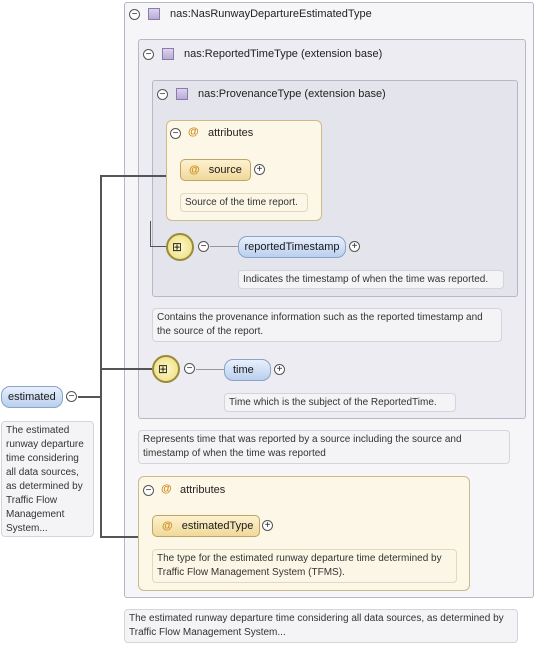  Describe the element at coordinates (32, 397) in the screenshot. I see `estimated-element: estimated` at that location.